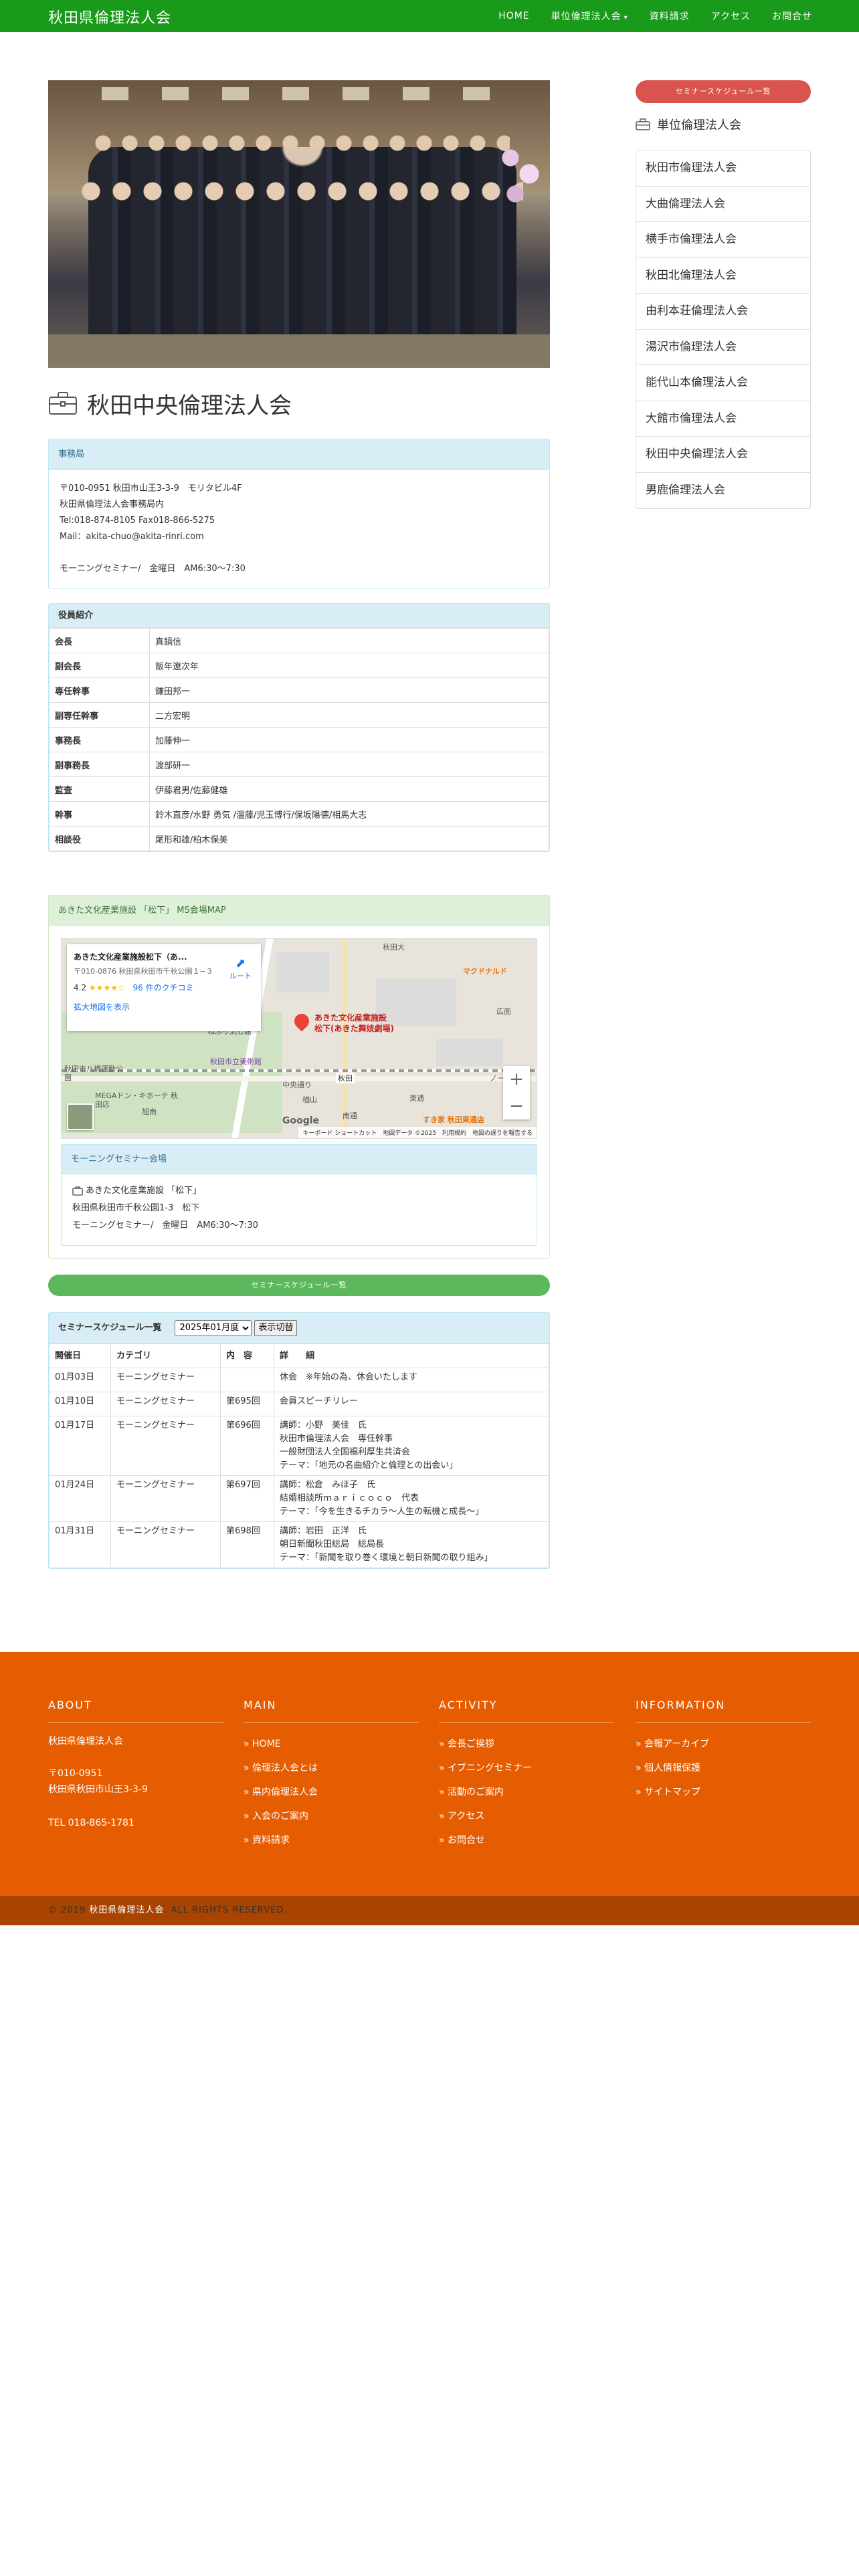 This screenshot has width=859, height=2576. I want to click on route-button: ⬈ ルート, so click(240, 968).